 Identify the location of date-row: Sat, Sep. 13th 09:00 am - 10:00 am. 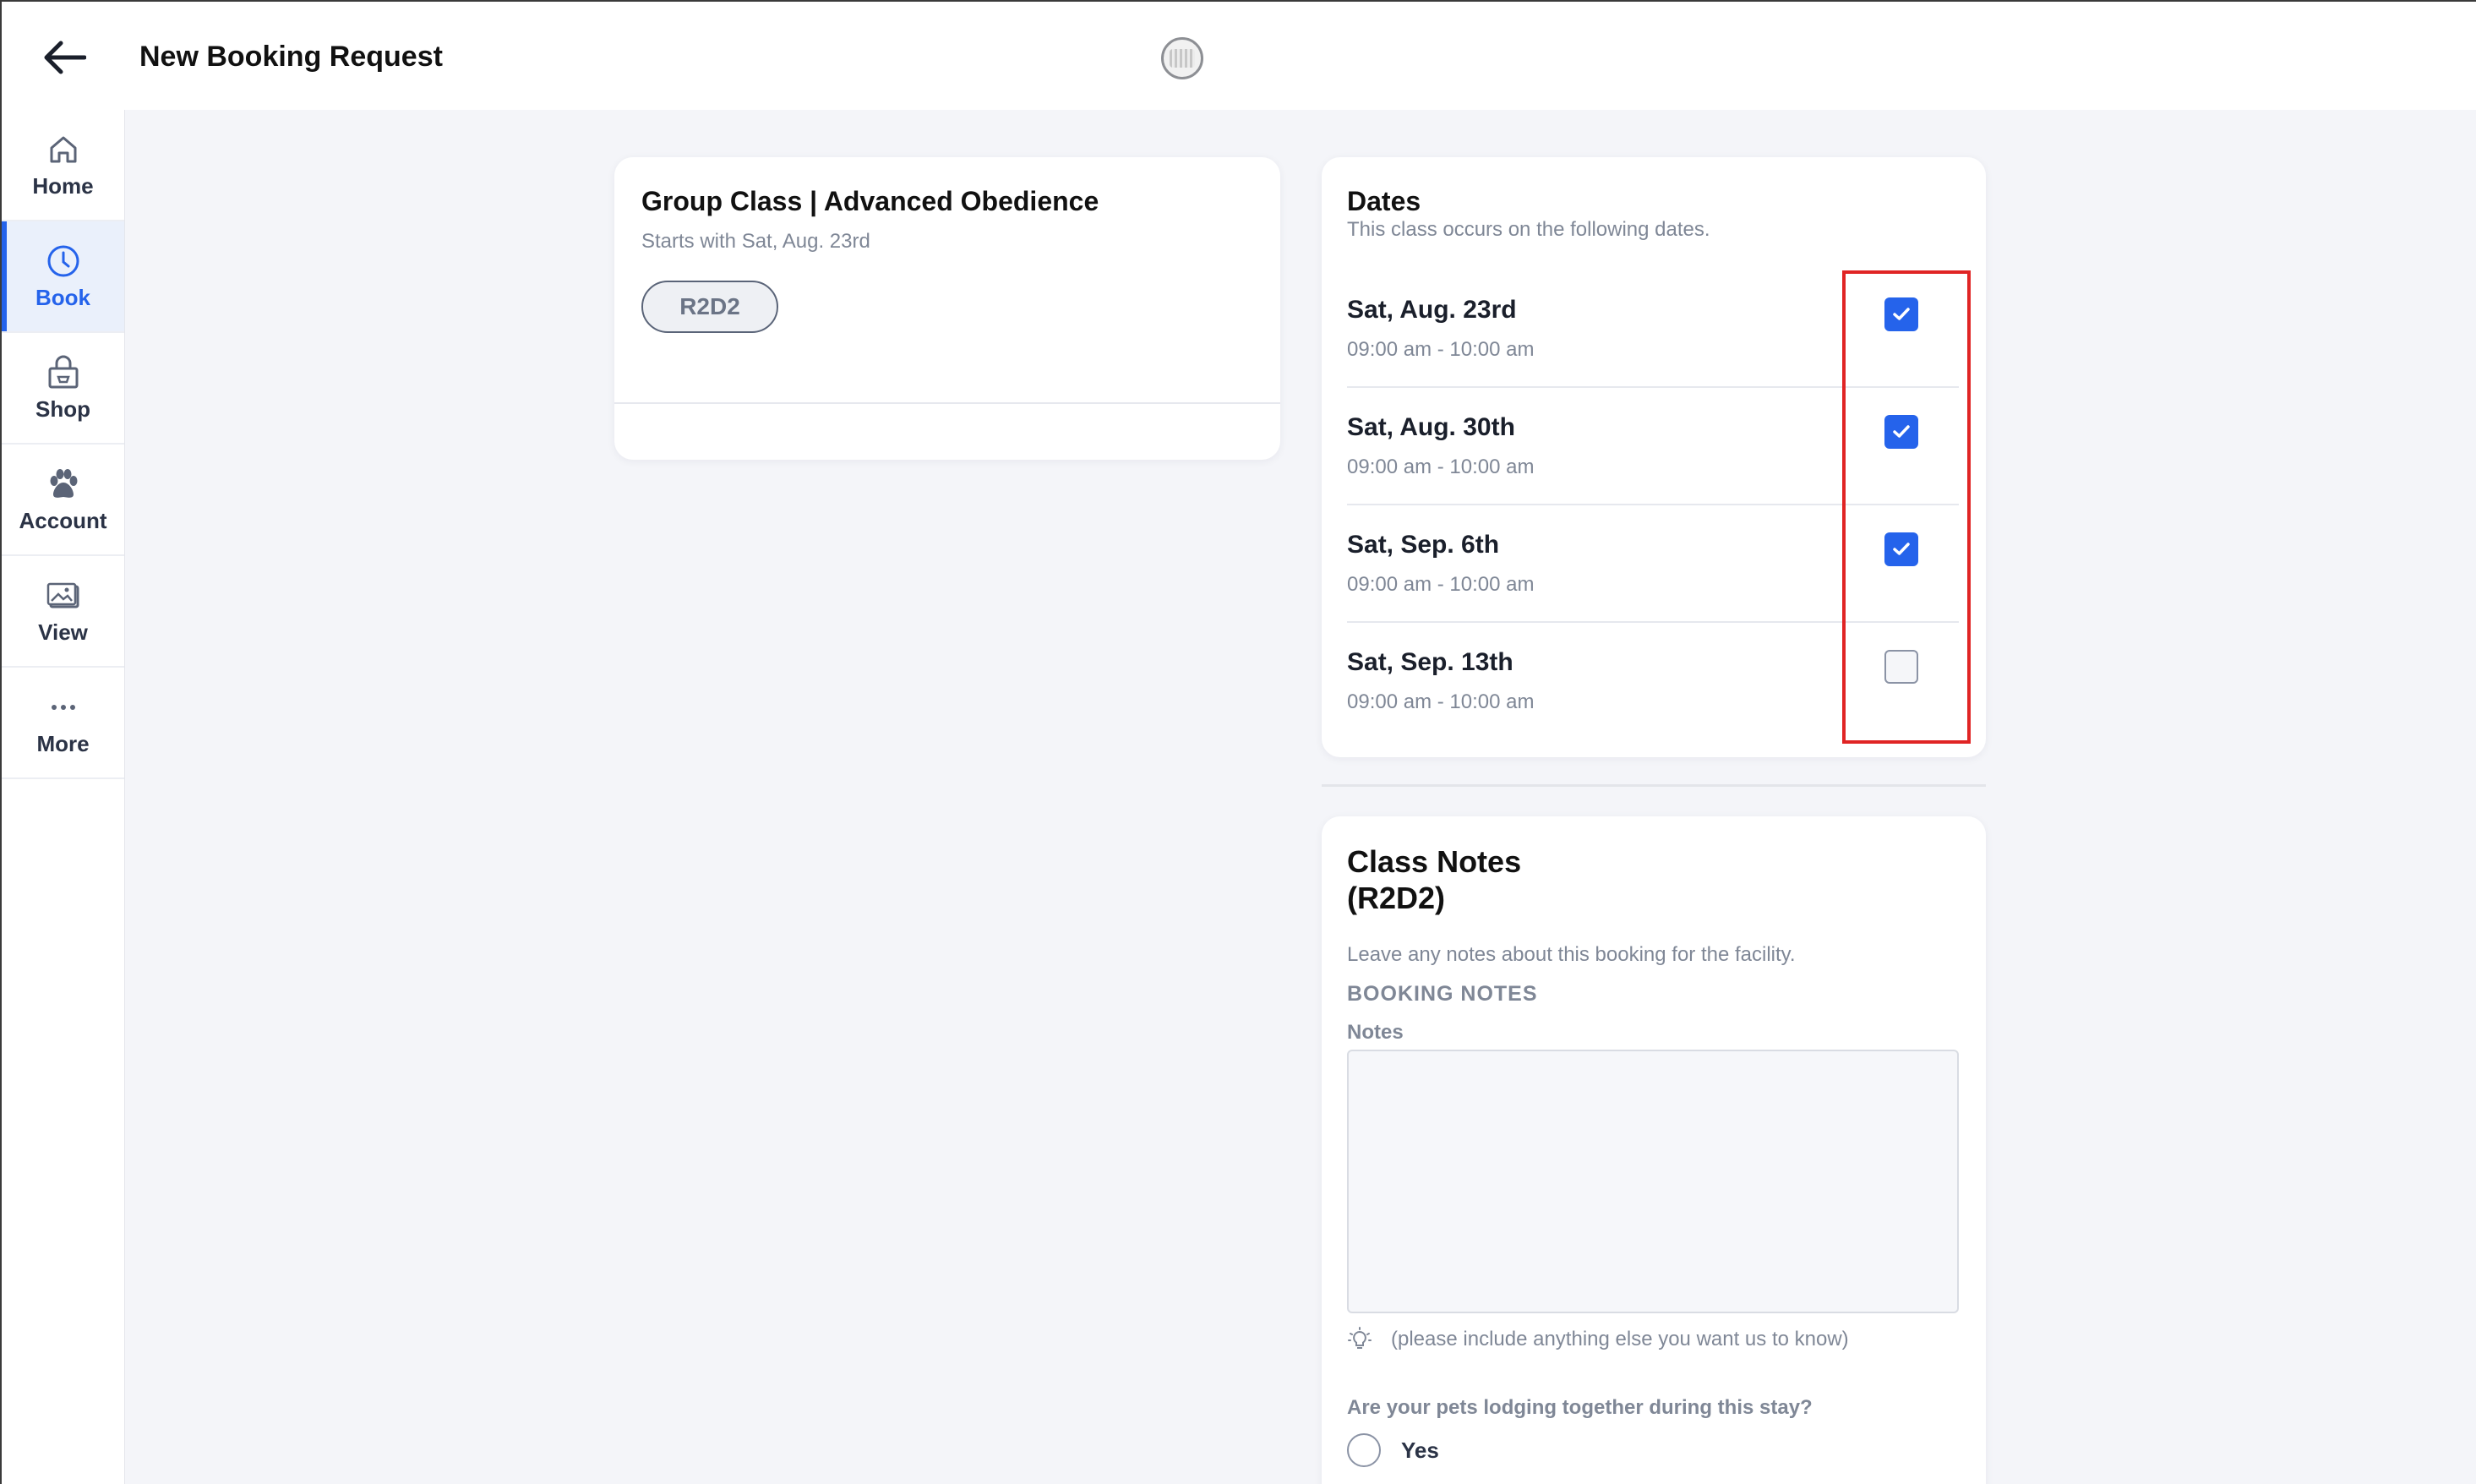
(1653, 682).